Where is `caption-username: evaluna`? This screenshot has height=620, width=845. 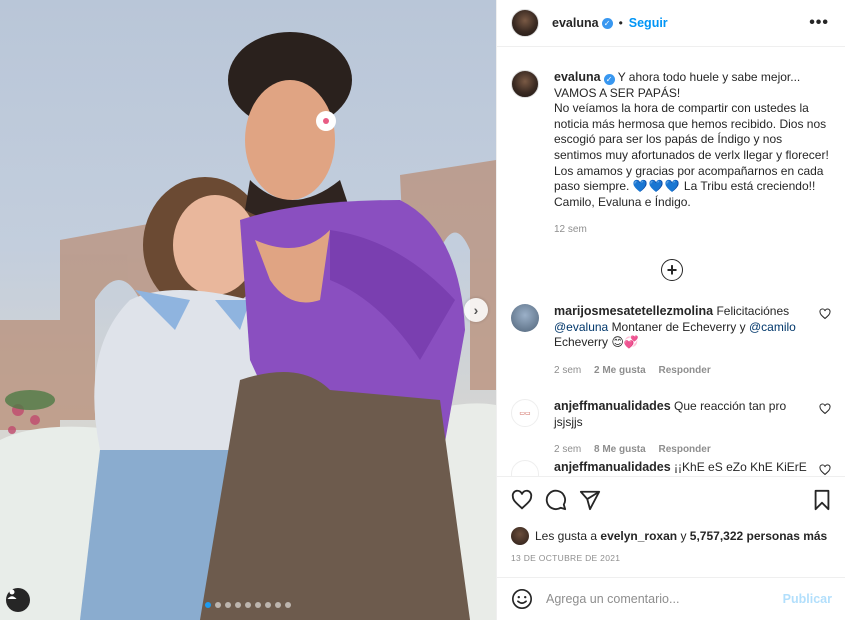 caption-username: evaluna is located at coordinates (577, 77).